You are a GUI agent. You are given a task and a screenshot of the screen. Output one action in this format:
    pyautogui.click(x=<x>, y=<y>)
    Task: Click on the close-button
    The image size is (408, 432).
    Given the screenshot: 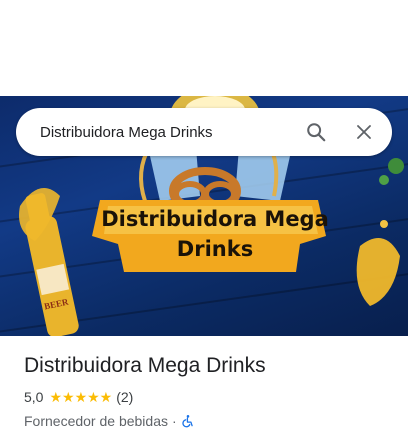 What is the action you would take?
    pyautogui.click(x=364, y=132)
    